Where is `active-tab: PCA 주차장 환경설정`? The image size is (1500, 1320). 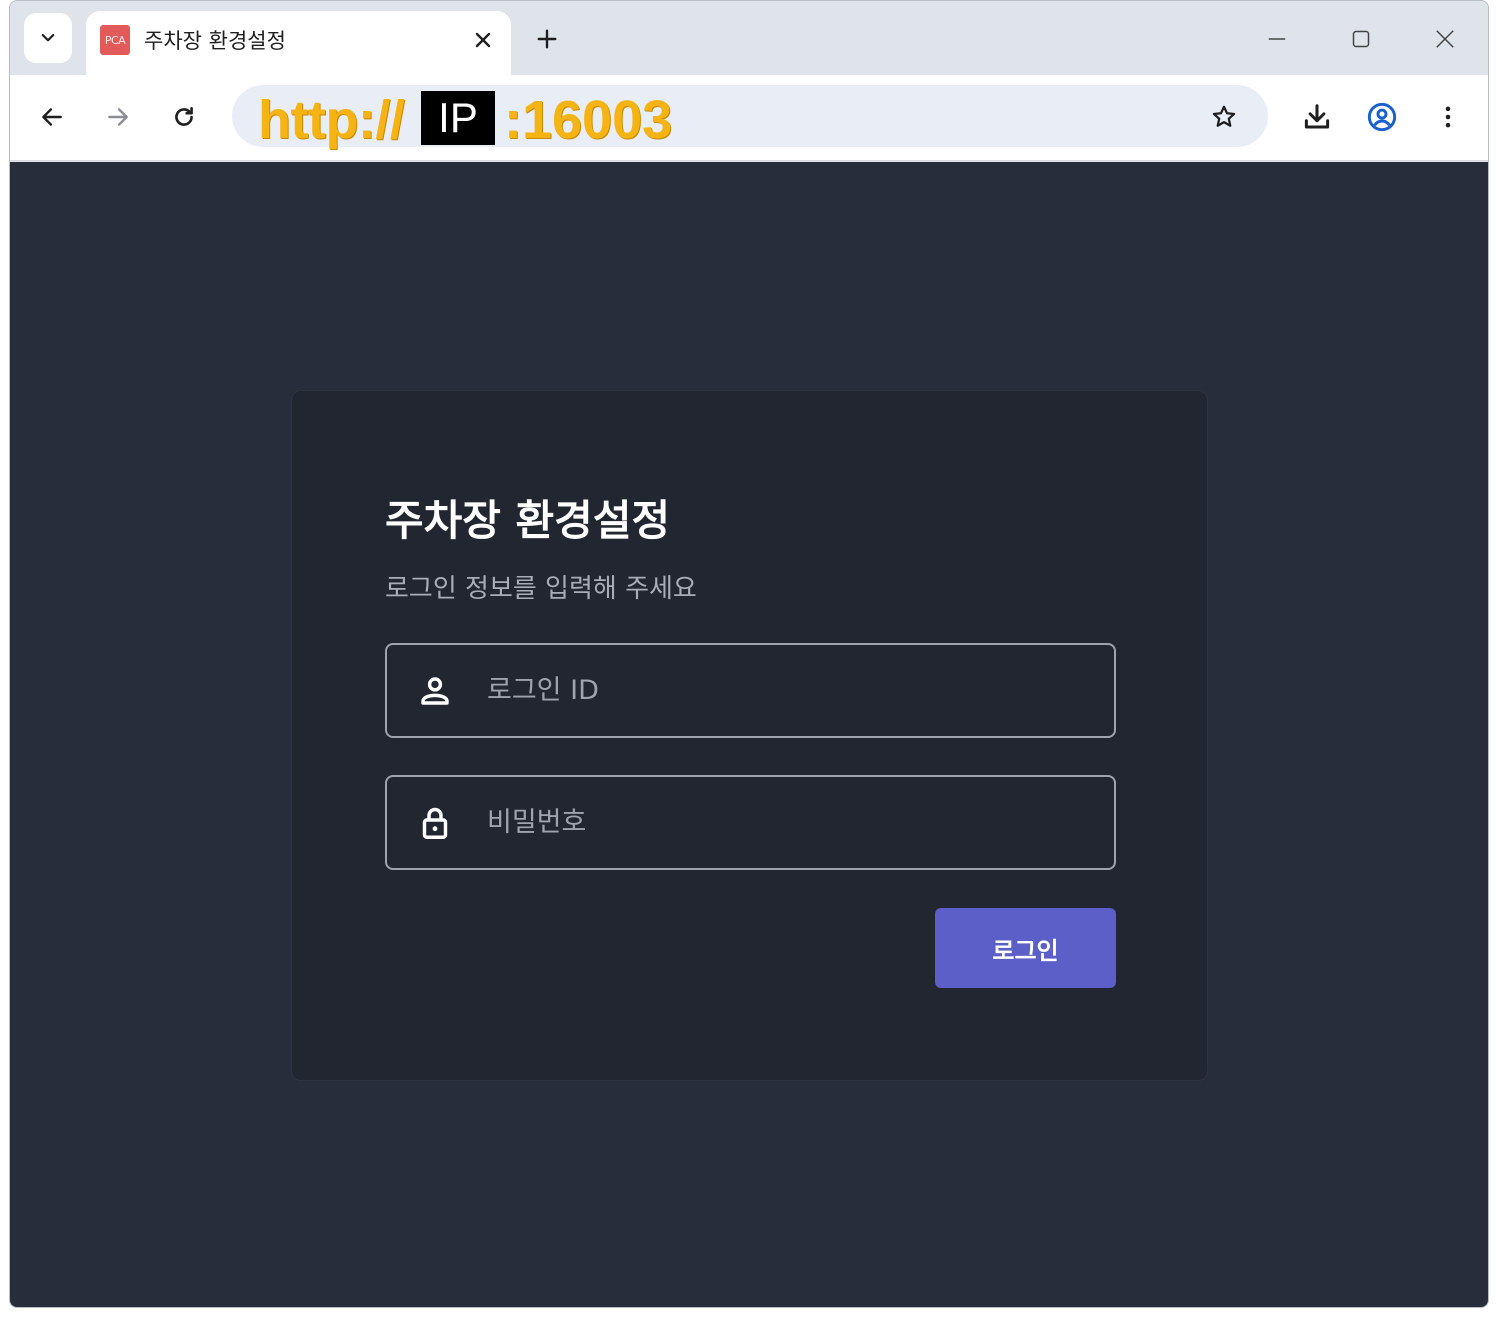
active-tab: PCA 주차장 환경설정 is located at coordinates (298, 43).